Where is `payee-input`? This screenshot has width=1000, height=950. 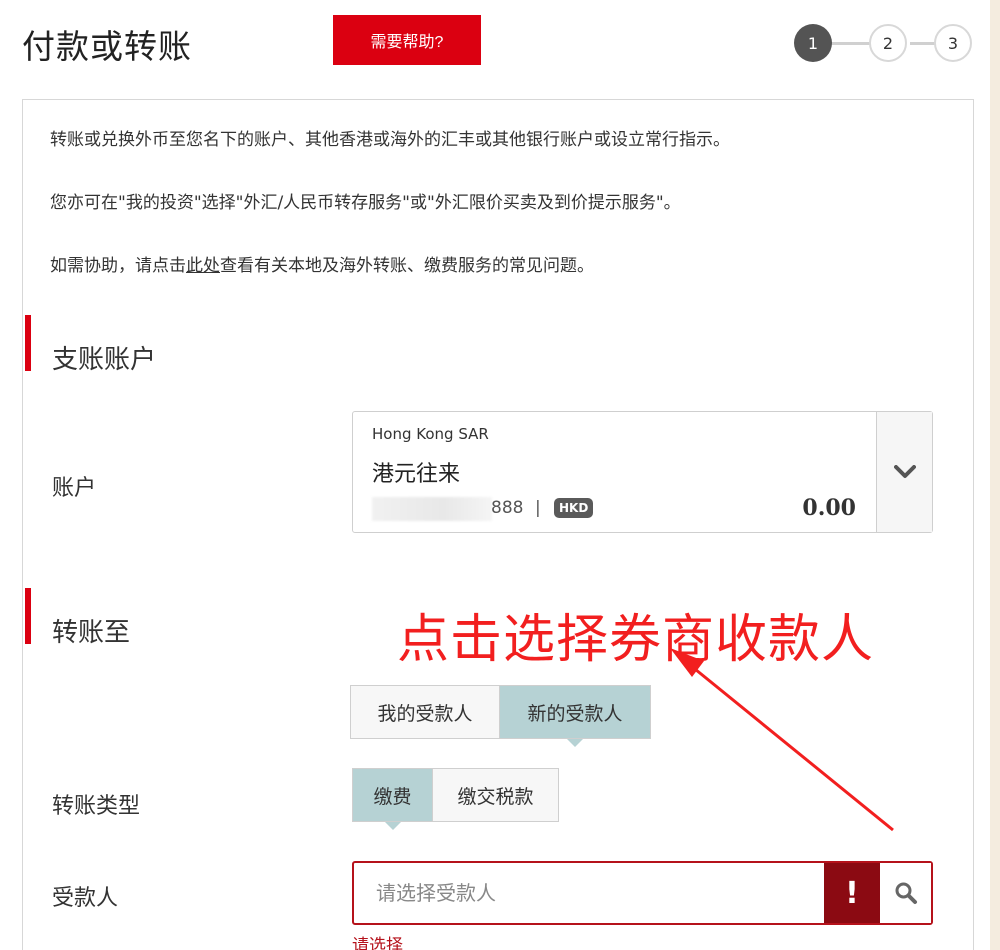
payee-input is located at coordinates (588, 893).